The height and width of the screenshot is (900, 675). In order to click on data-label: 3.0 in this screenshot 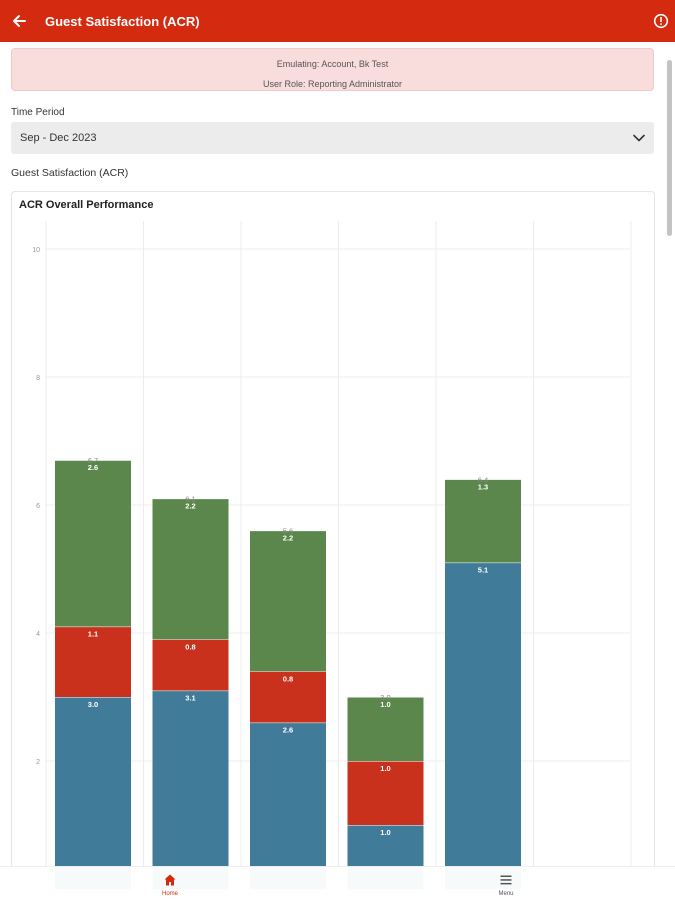, I will do `click(93, 704)`.